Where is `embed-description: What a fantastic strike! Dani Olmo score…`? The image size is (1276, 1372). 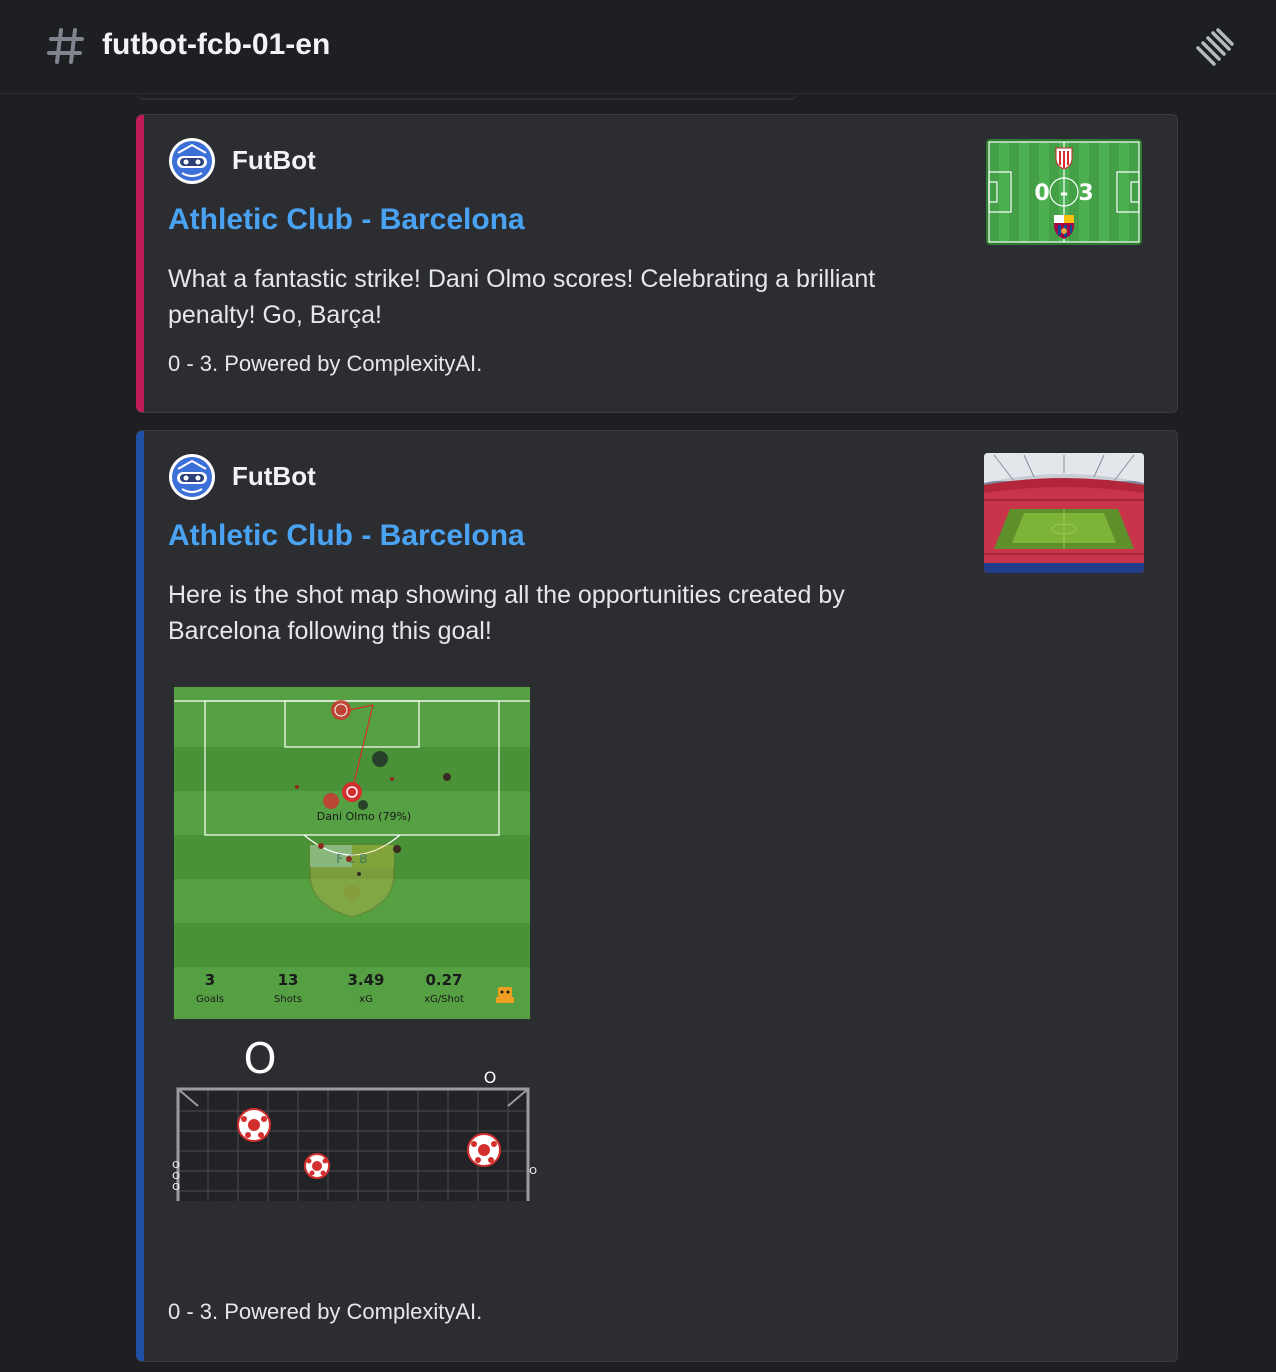
embed-description: What a fantastic strike! Dani Olmo score… is located at coordinates (522, 297).